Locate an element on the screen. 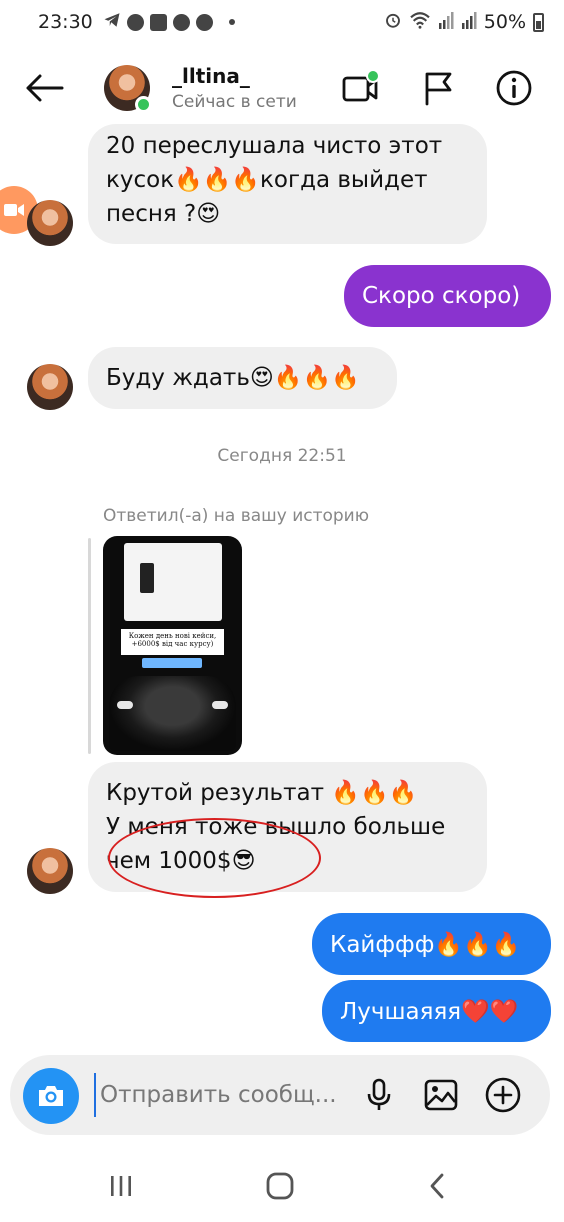  recents-button is located at coordinates (121, 1186).